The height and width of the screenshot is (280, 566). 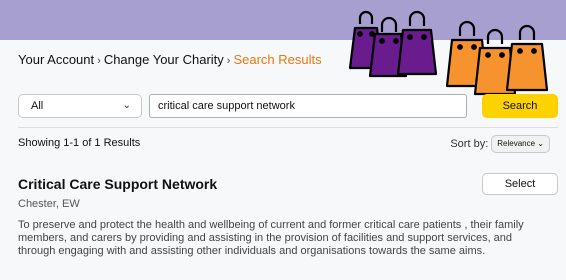 What do you see at coordinates (308, 106) in the screenshot?
I see `charity-search-input` at bounding box center [308, 106].